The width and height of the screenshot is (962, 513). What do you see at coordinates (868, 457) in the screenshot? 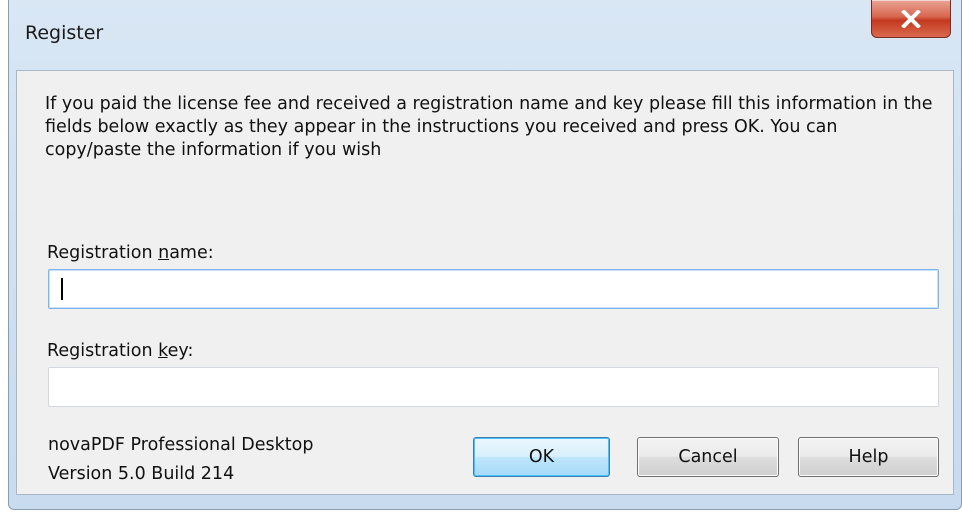
I see `help-button: Help` at bounding box center [868, 457].